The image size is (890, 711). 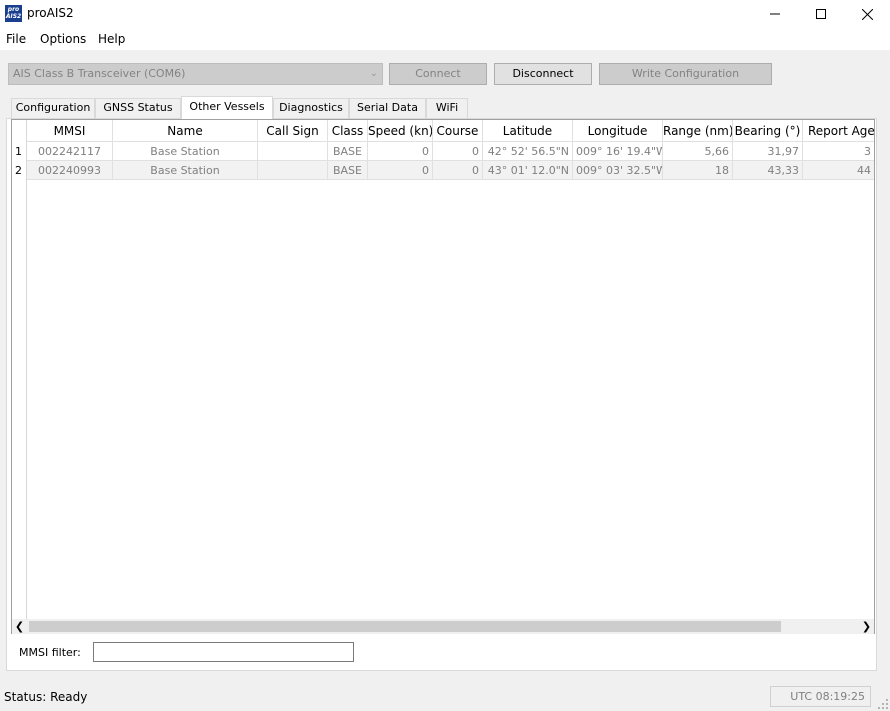 I want to click on column-header-latitude: Latitude, so click(x=528, y=131).